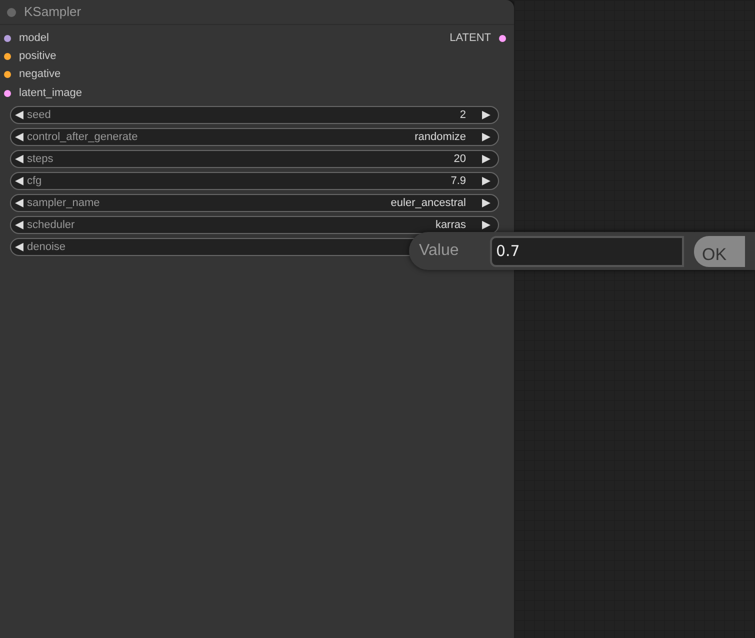 The height and width of the screenshot is (638, 755). I want to click on input-label: latent_image, so click(50, 93).